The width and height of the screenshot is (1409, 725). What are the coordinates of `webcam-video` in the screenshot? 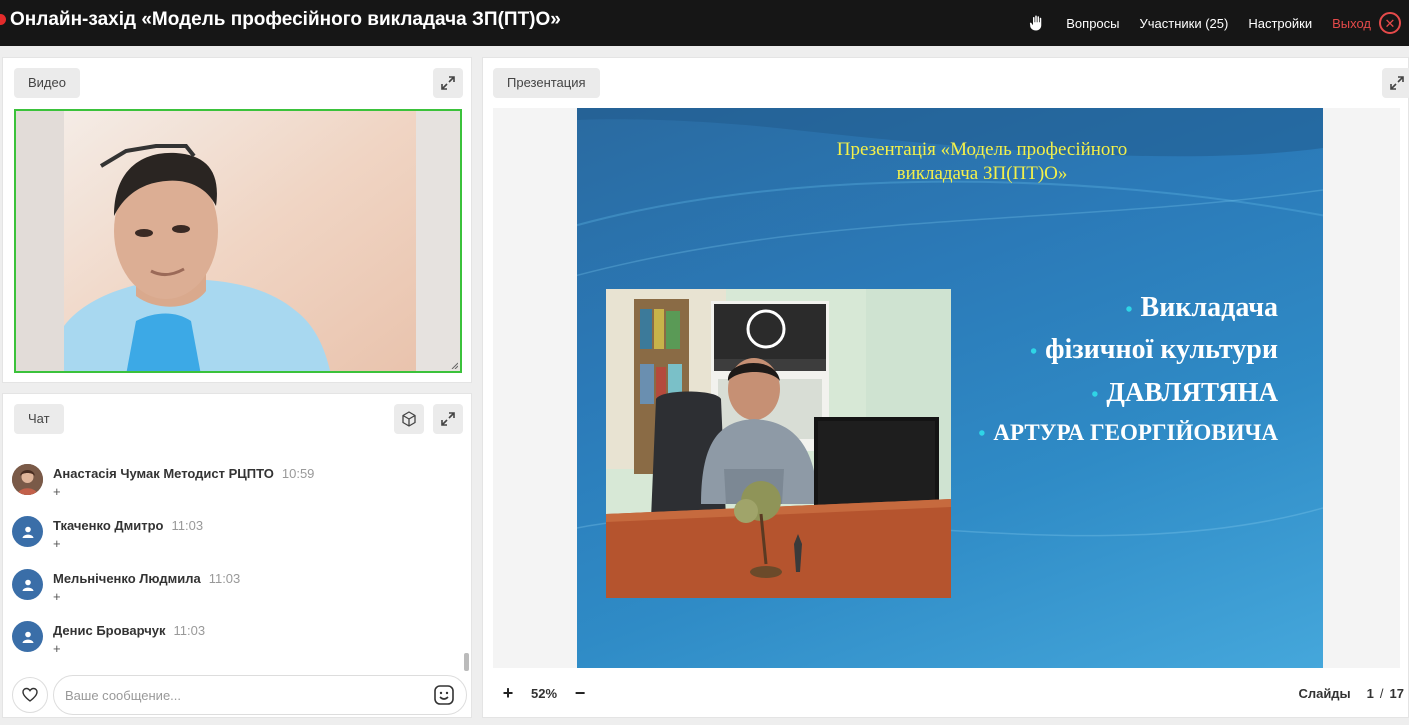 It's located at (238, 241).